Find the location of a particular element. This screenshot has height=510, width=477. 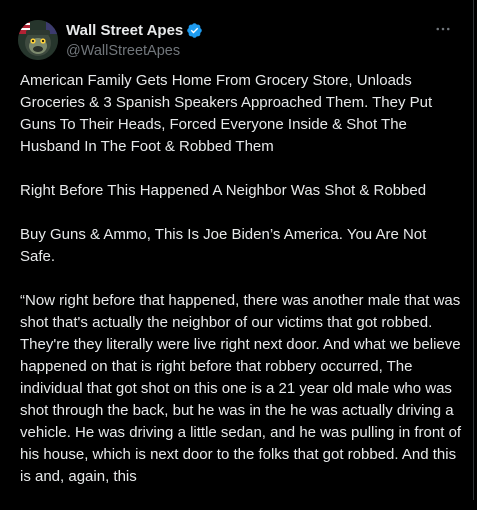

author-names: Wall Street Apes @WallStreetApes is located at coordinates (134, 40).